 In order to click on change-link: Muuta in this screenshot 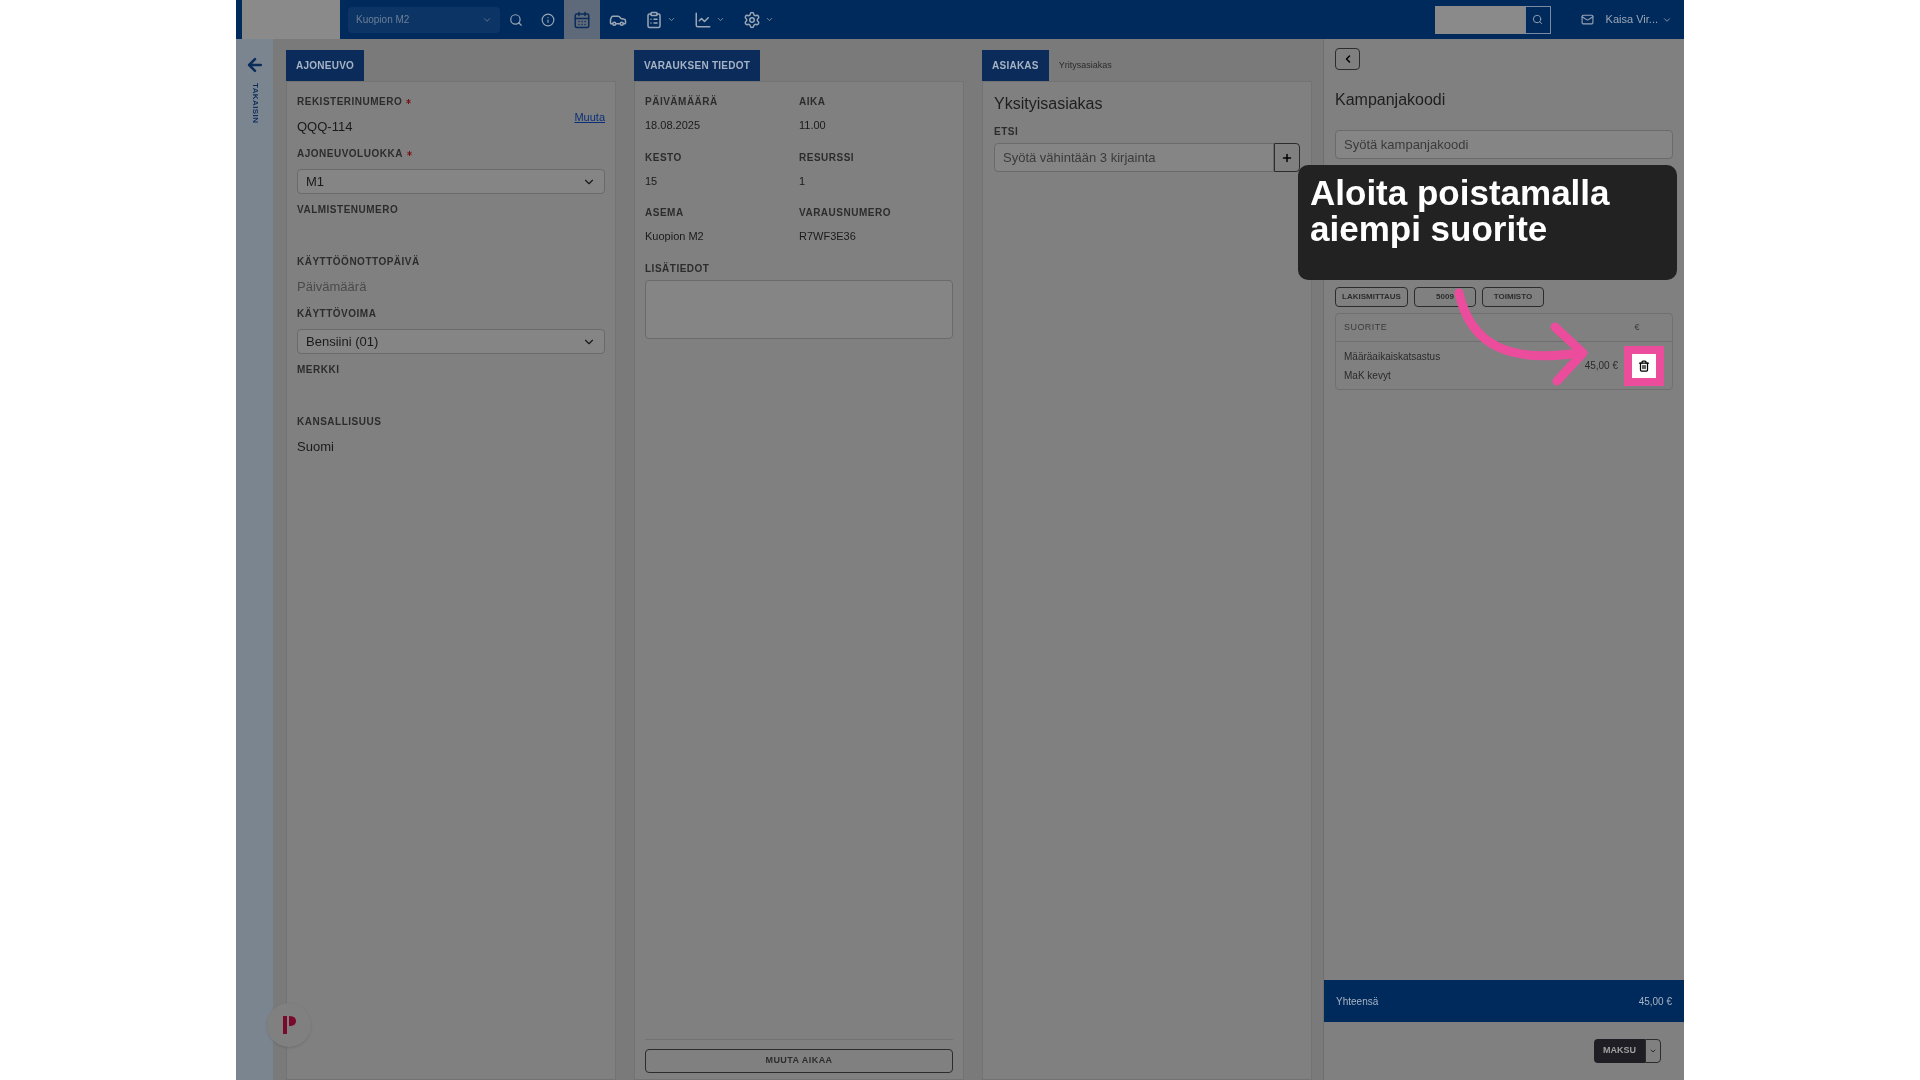, I will do `click(589, 117)`.